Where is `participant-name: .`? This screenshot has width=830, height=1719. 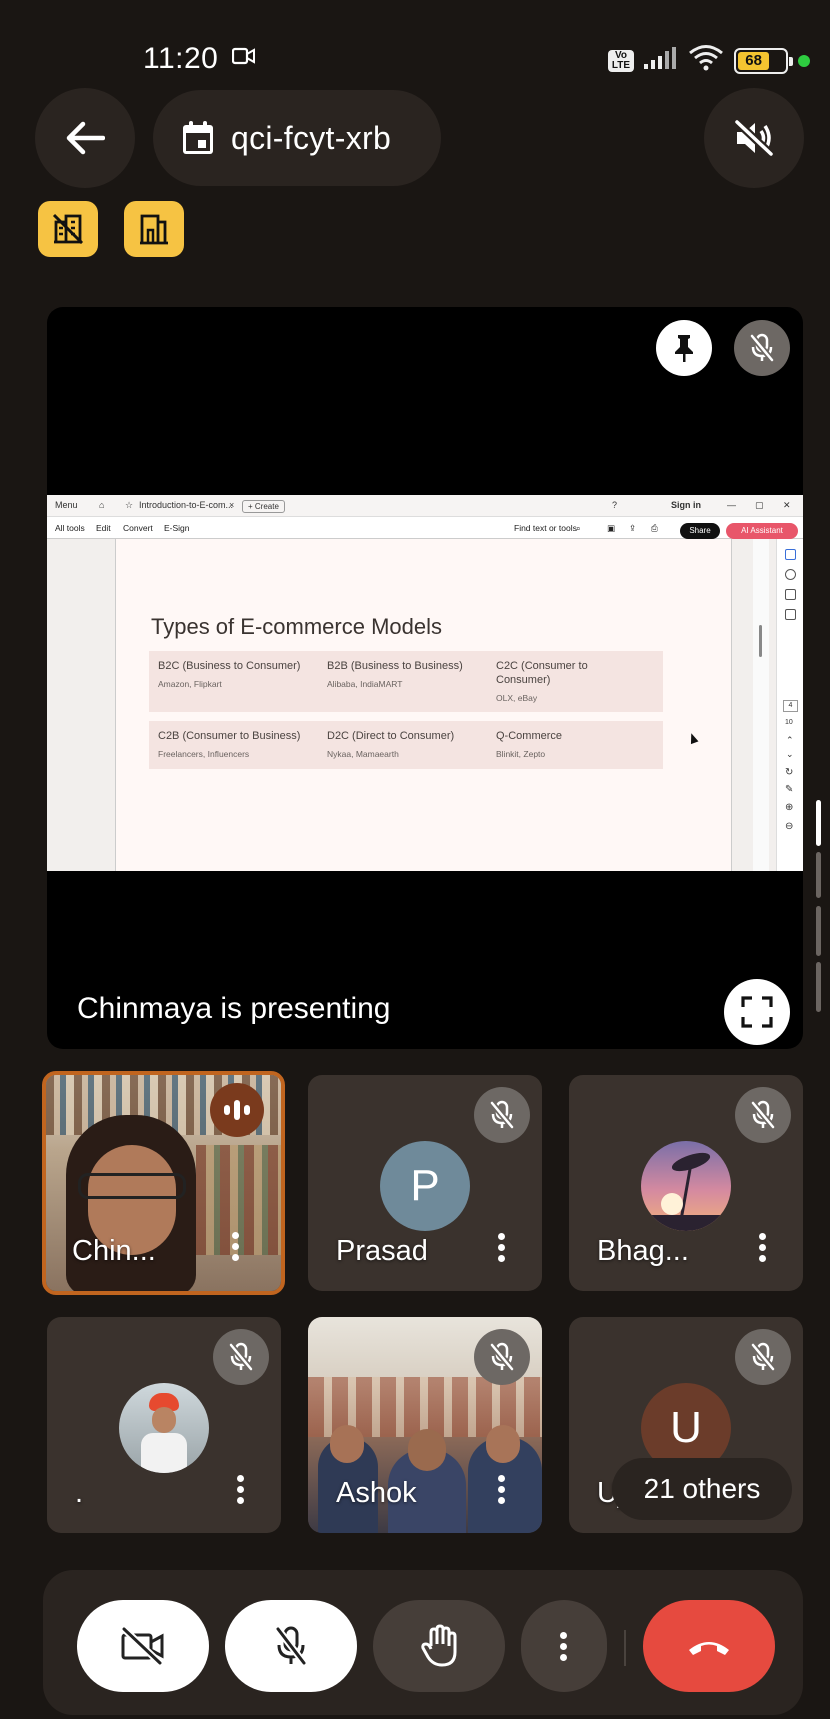
participant-name: . is located at coordinates (79, 1493).